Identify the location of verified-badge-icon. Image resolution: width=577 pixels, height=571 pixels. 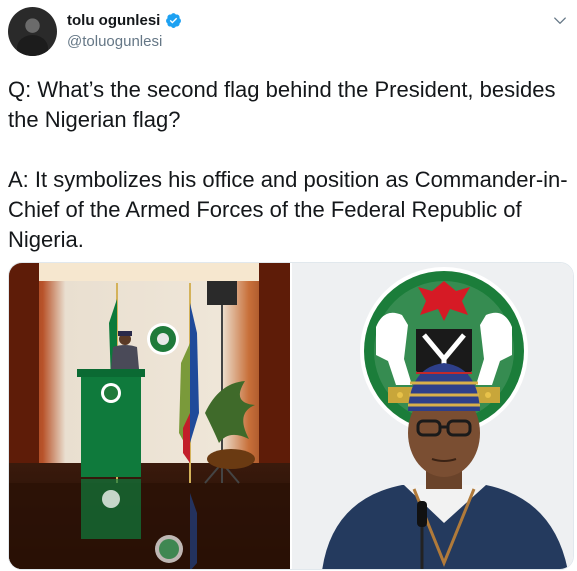
(174, 20).